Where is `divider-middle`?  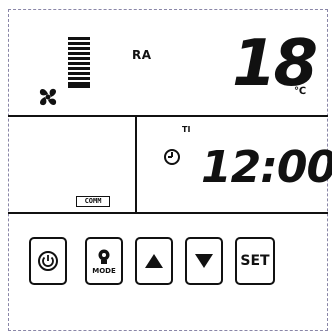 divider-middle is located at coordinates (168, 213).